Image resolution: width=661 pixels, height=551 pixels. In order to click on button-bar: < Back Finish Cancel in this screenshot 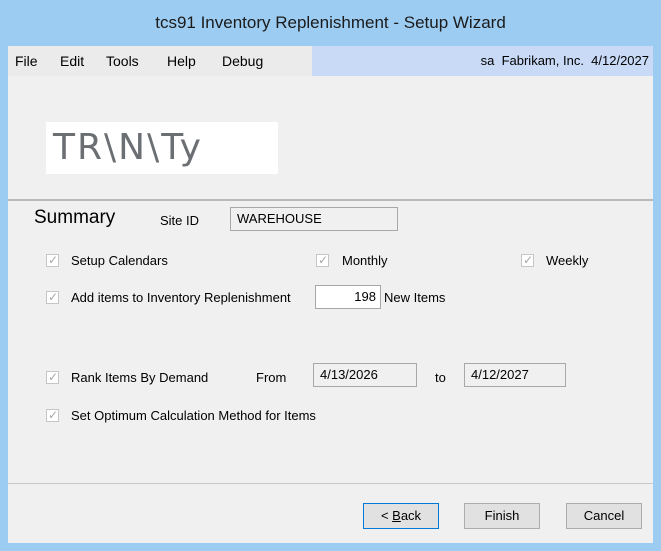, I will do `click(330, 513)`.